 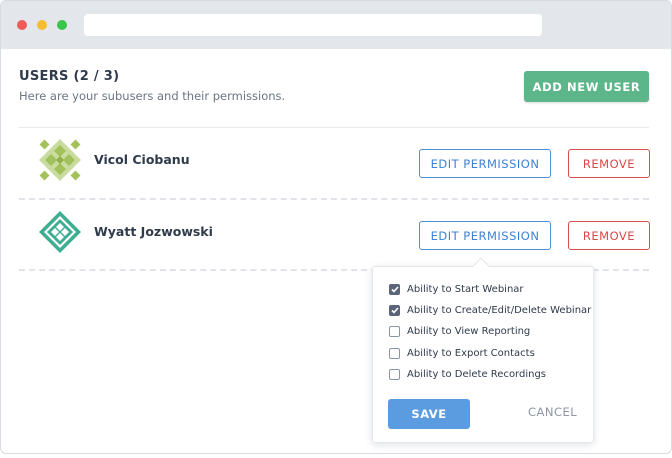 I want to click on address-bar, so click(x=313, y=25).